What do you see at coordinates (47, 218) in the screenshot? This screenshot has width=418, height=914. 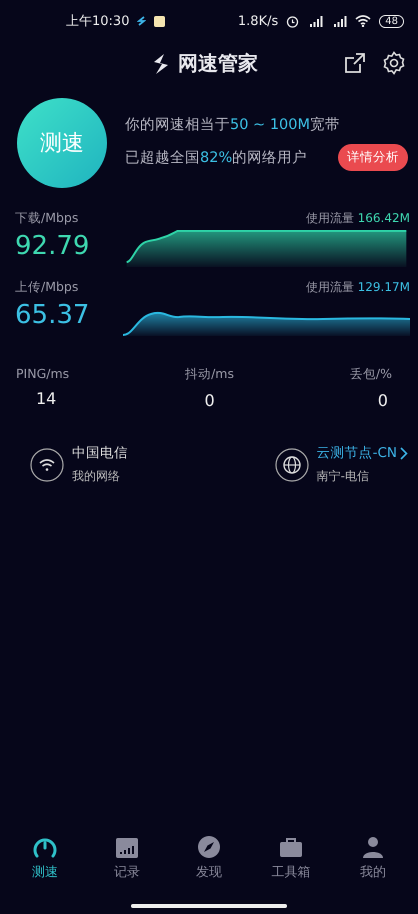 I see `speed-label: 下载/Mbps` at bounding box center [47, 218].